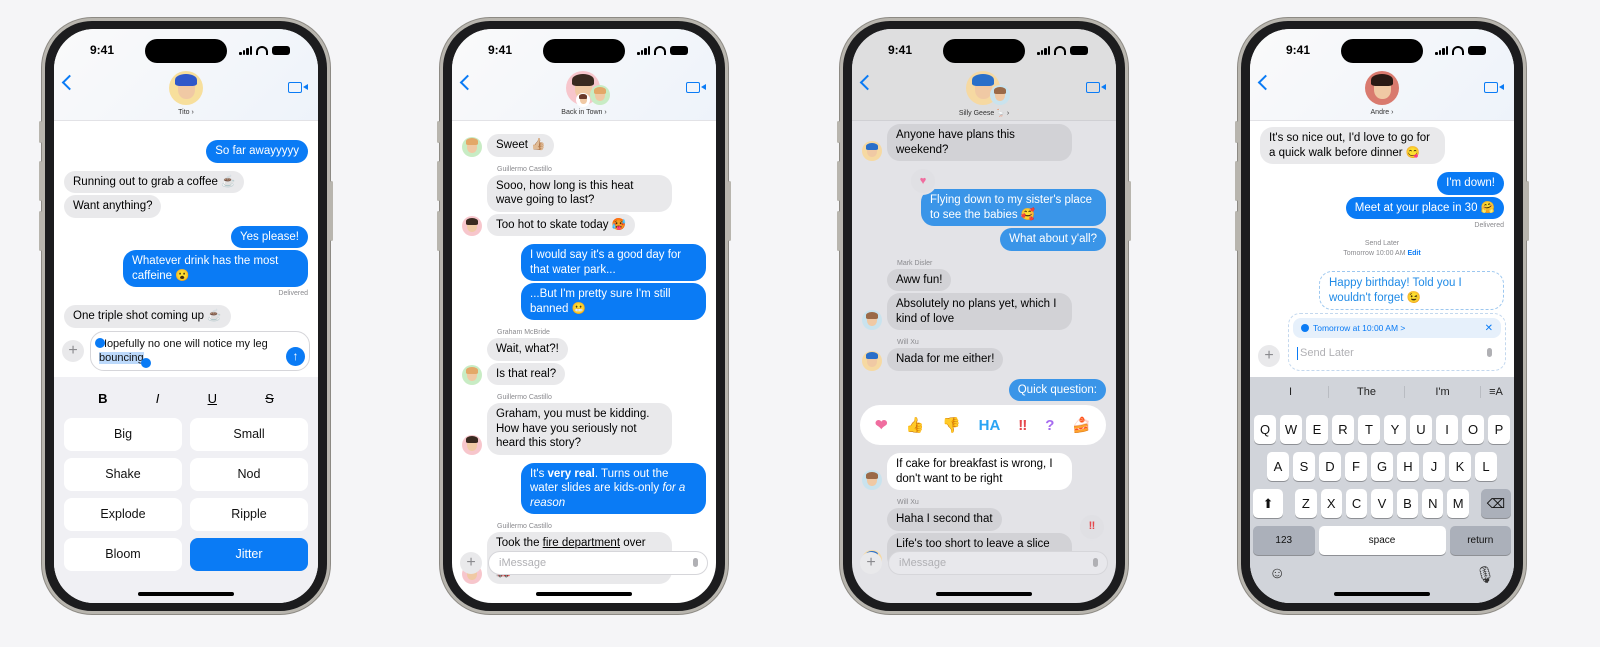 The width and height of the screenshot is (1600, 647). I want to click on send-later-input: Send Later, so click(1399, 353).